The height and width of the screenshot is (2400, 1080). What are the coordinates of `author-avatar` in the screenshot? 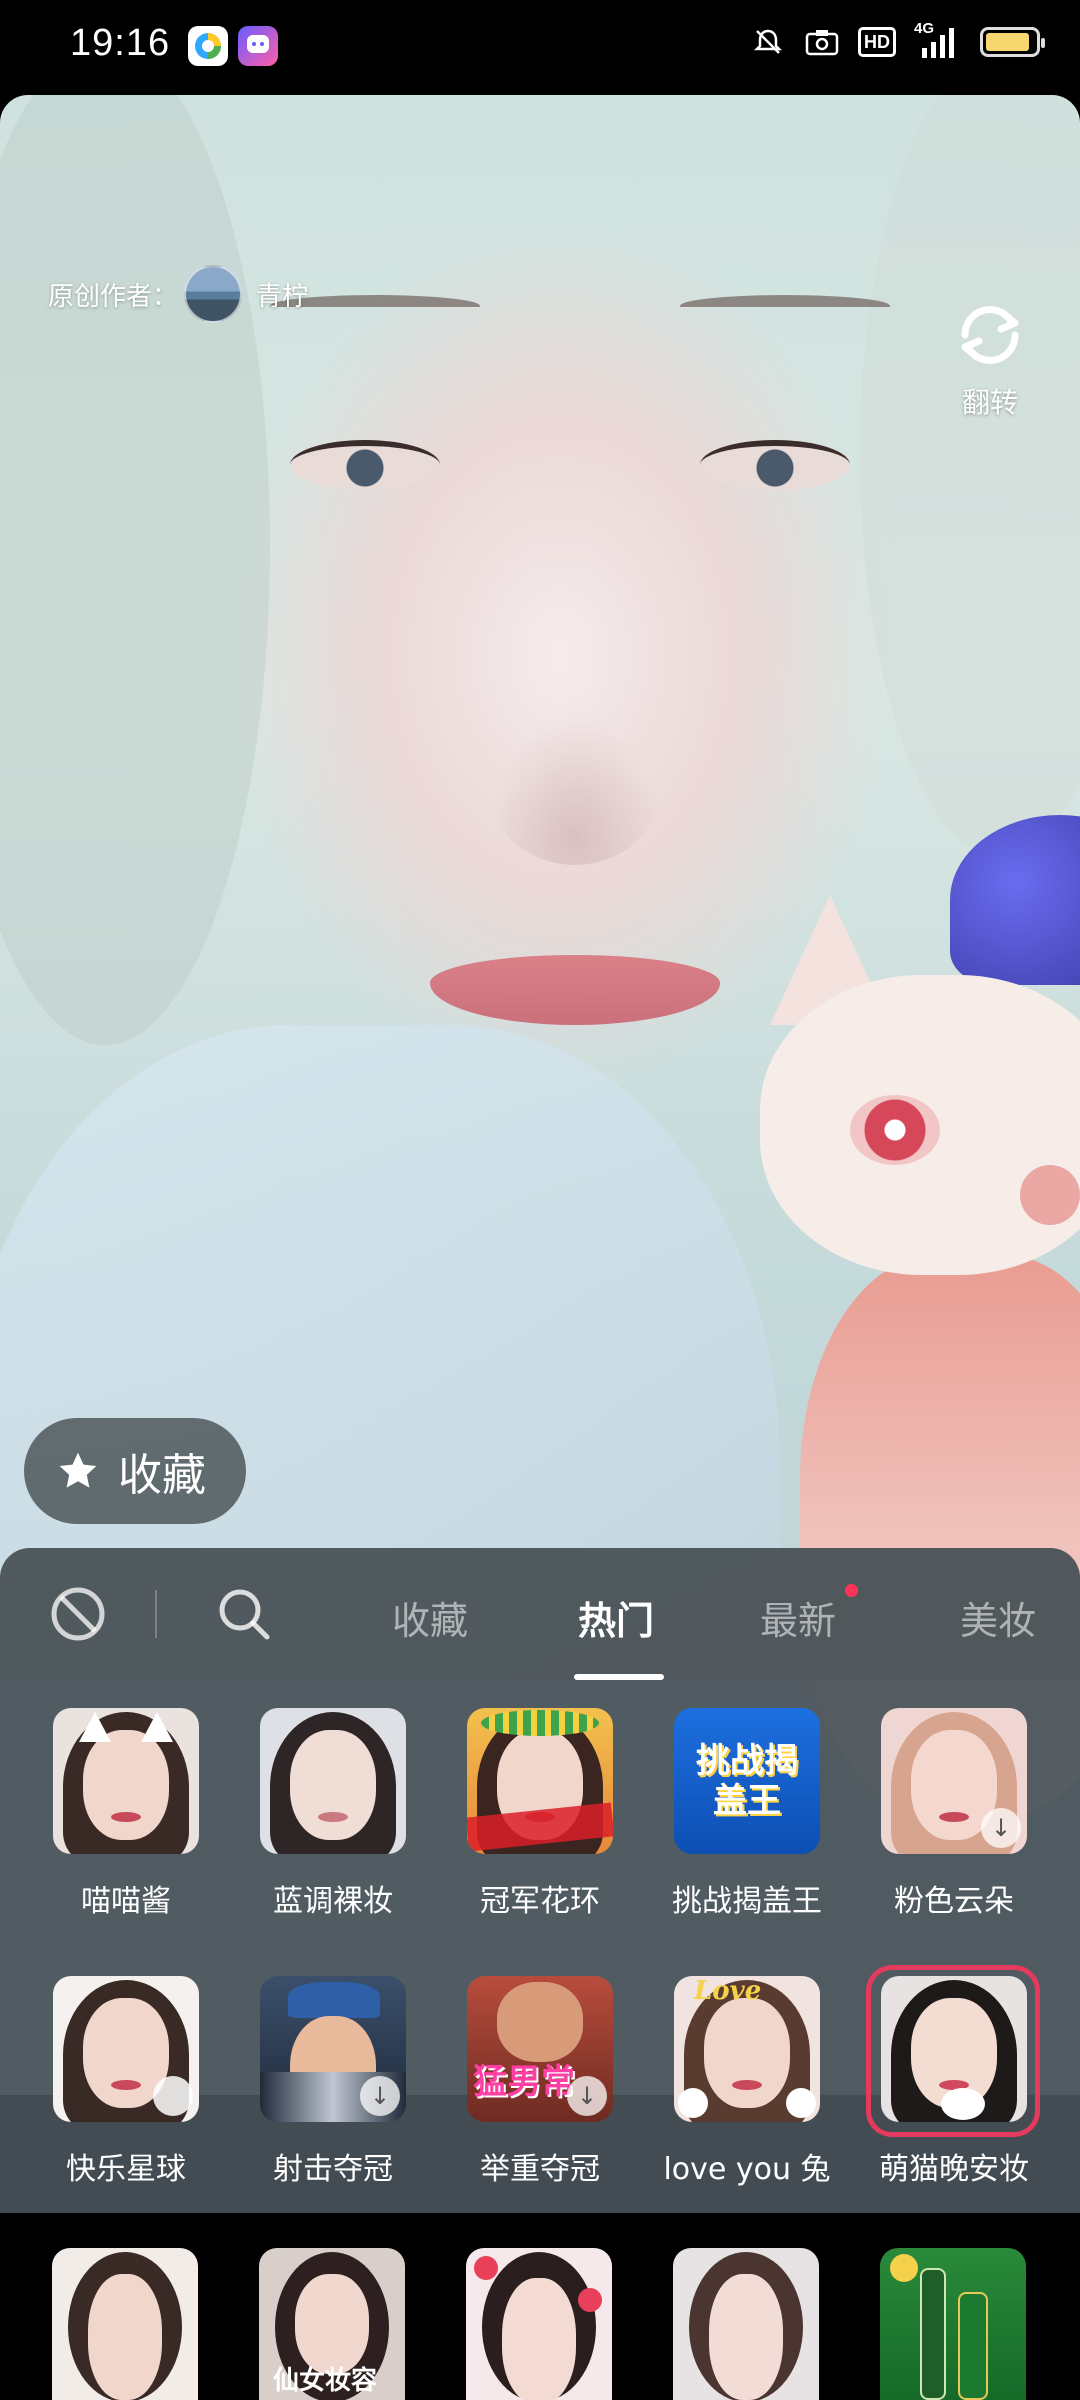 It's located at (213, 294).